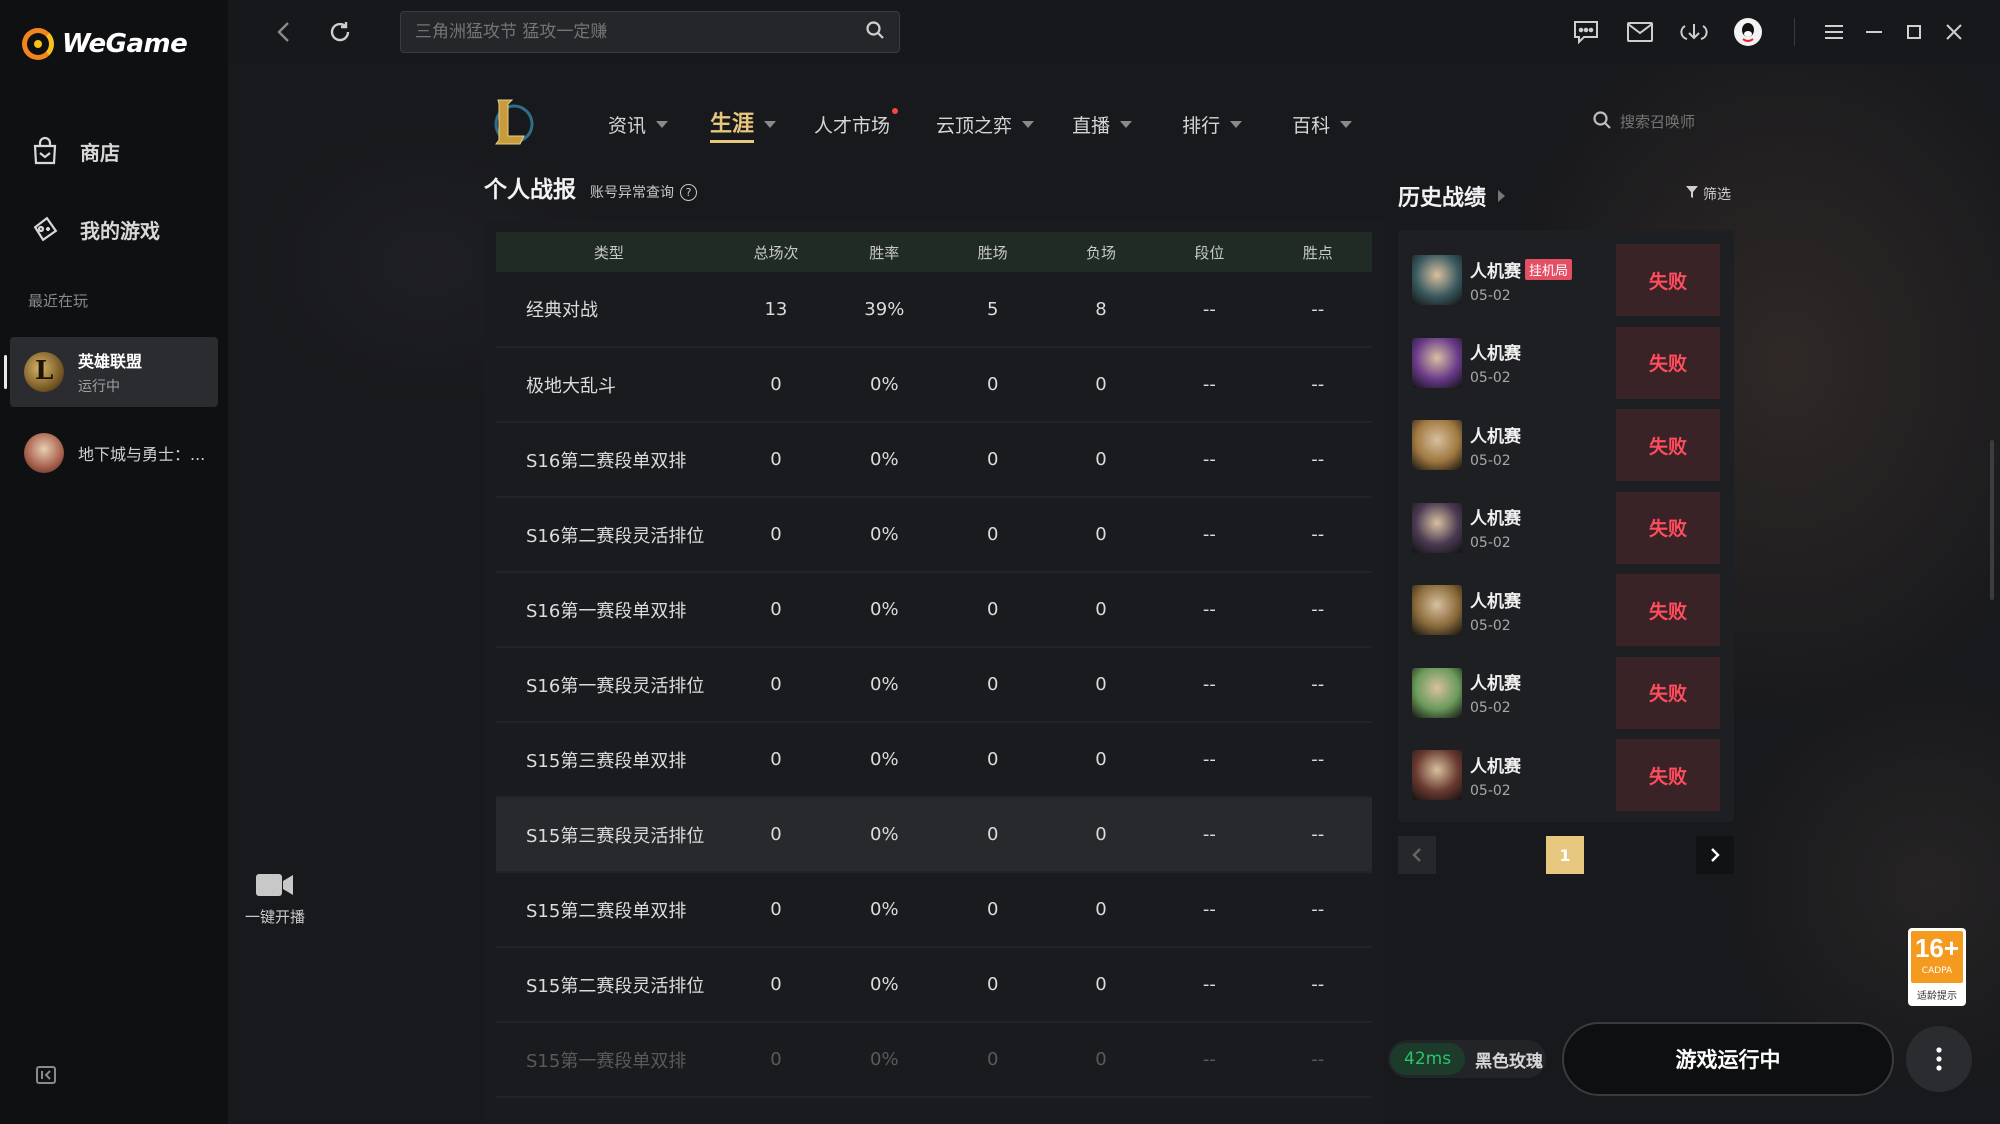  Describe the element at coordinates (934, 685) in the screenshot. I see `table-row: S16第一赛段灵活排位 0 0% 0 0 -- --` at that location.